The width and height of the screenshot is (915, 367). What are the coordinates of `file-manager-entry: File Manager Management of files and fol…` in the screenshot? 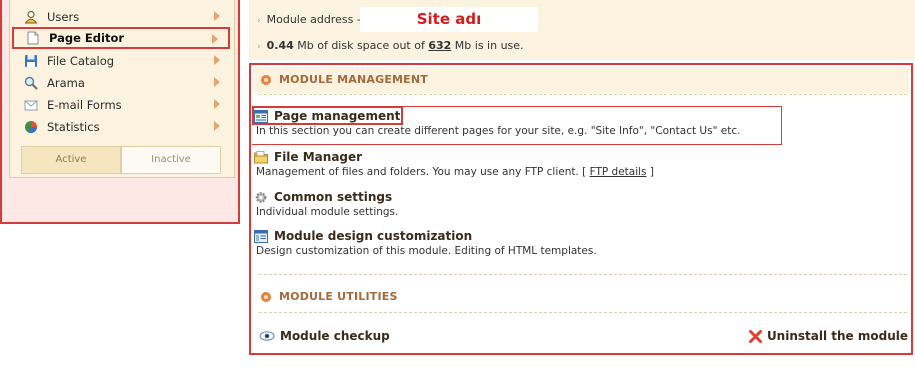 It's located at (454, 164).